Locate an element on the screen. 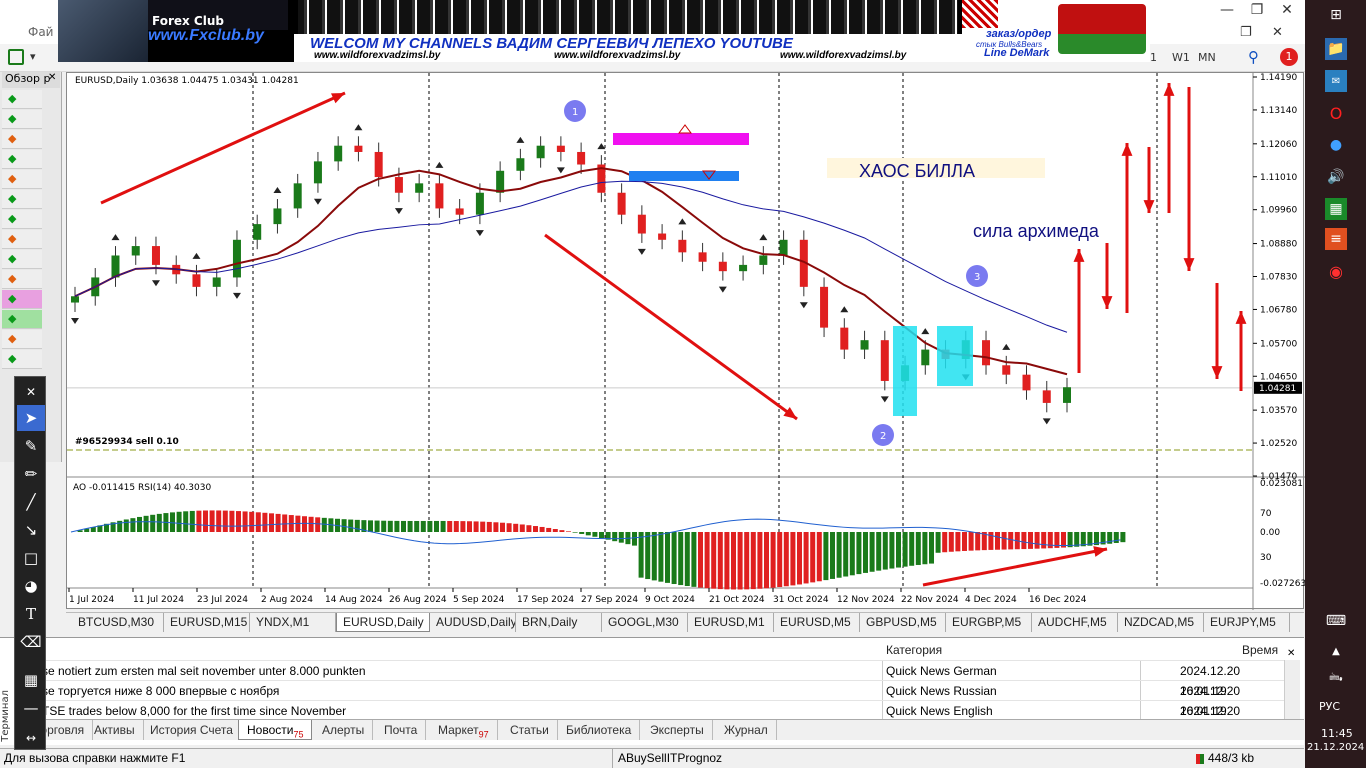 The width and height of the screenshot is (1366, 768). network-icon: 🖦 is located at coordinates (1336, 679).